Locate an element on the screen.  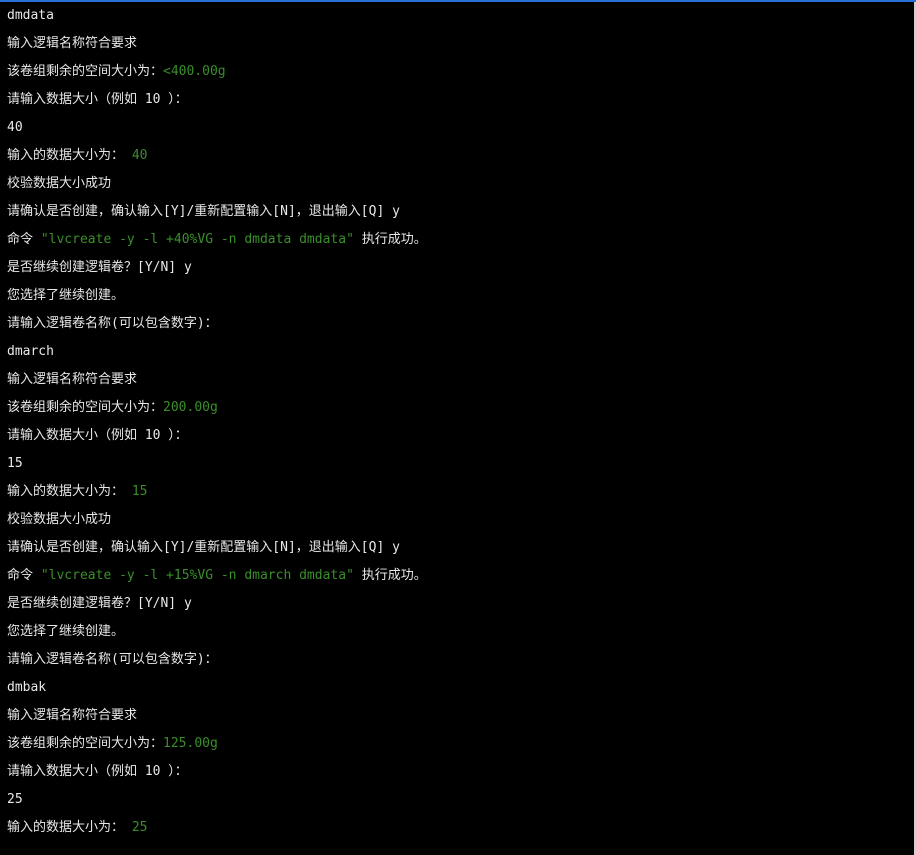
terminal-line: 该卷组剩余的空间大小为：200.00g is located at coordinates (458, 410).